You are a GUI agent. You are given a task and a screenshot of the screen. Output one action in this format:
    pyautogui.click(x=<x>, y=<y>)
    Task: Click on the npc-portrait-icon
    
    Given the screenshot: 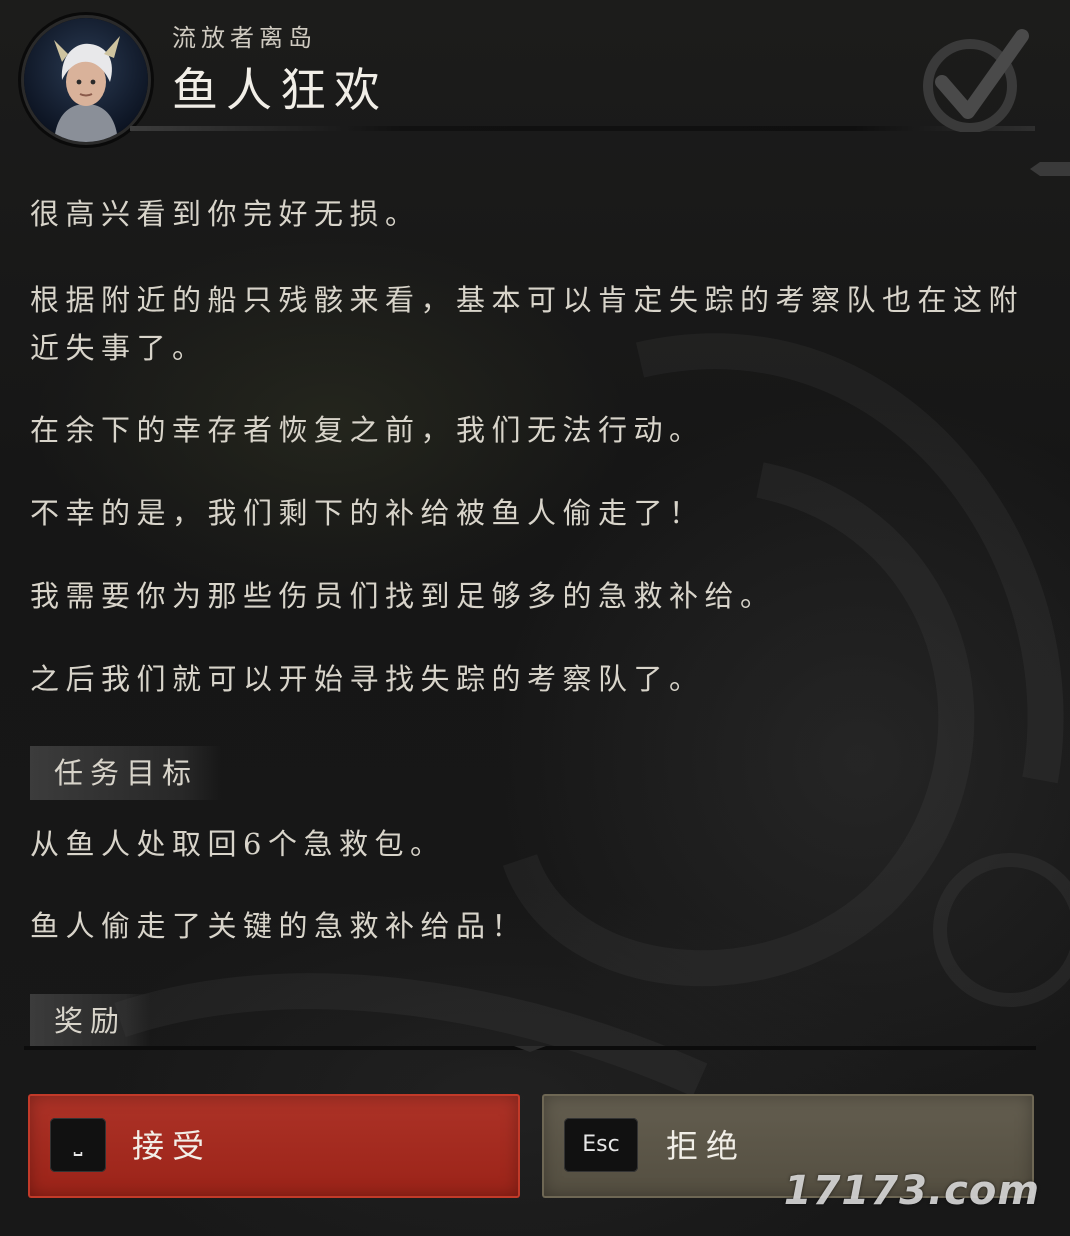 What is the action you would take?
    pyautogui.click(x=86, y=80)
    